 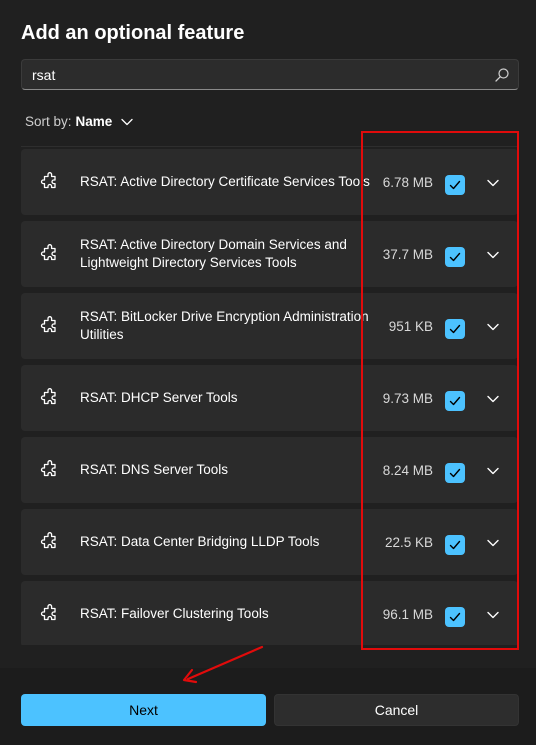 I want to click on feature-row-4: RSAT: DHCP Server Tools 9.73 MB, so click(x=269, y=398).